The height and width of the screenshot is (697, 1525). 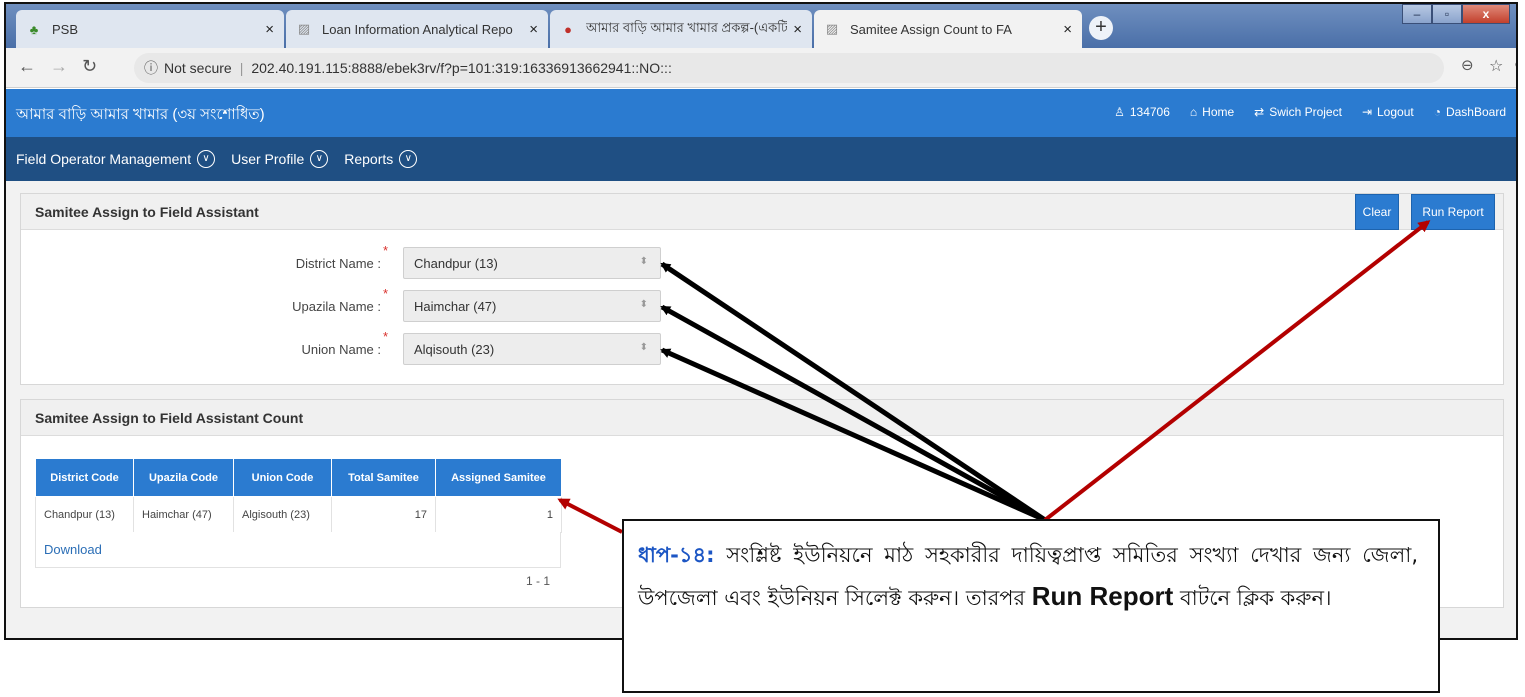 I want to click on upazila-select: Haimchar (47) ⬍, so click(x=532, y=306).